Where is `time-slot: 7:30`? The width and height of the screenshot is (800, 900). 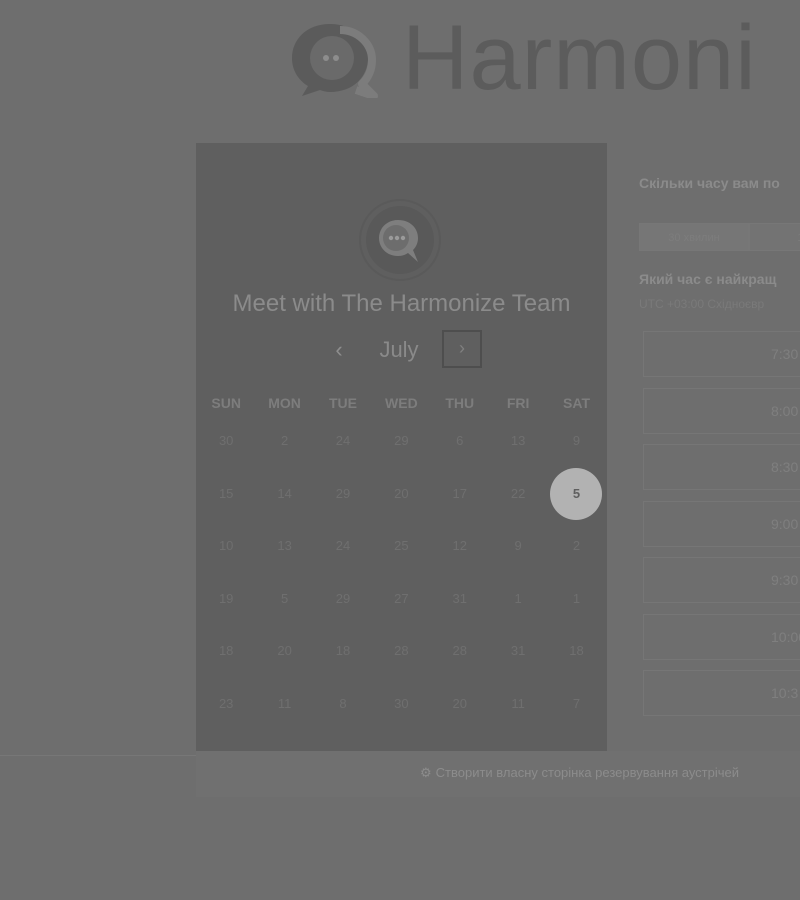
time-slot: 7:30 is located at coordinates (721, 354).